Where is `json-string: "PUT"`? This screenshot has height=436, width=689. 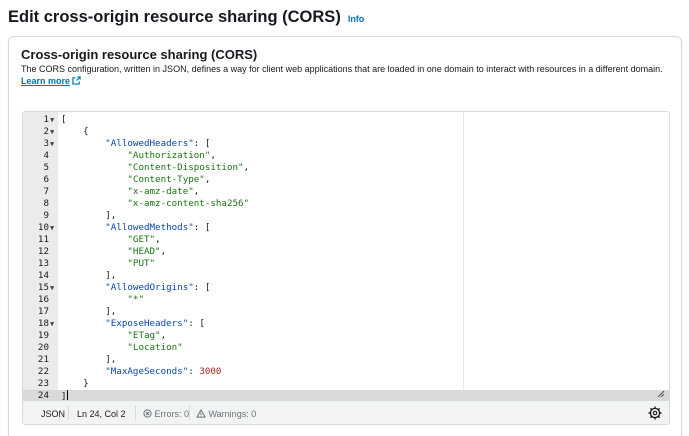 json-string: "PUT" is located at coordinates (141, 263).